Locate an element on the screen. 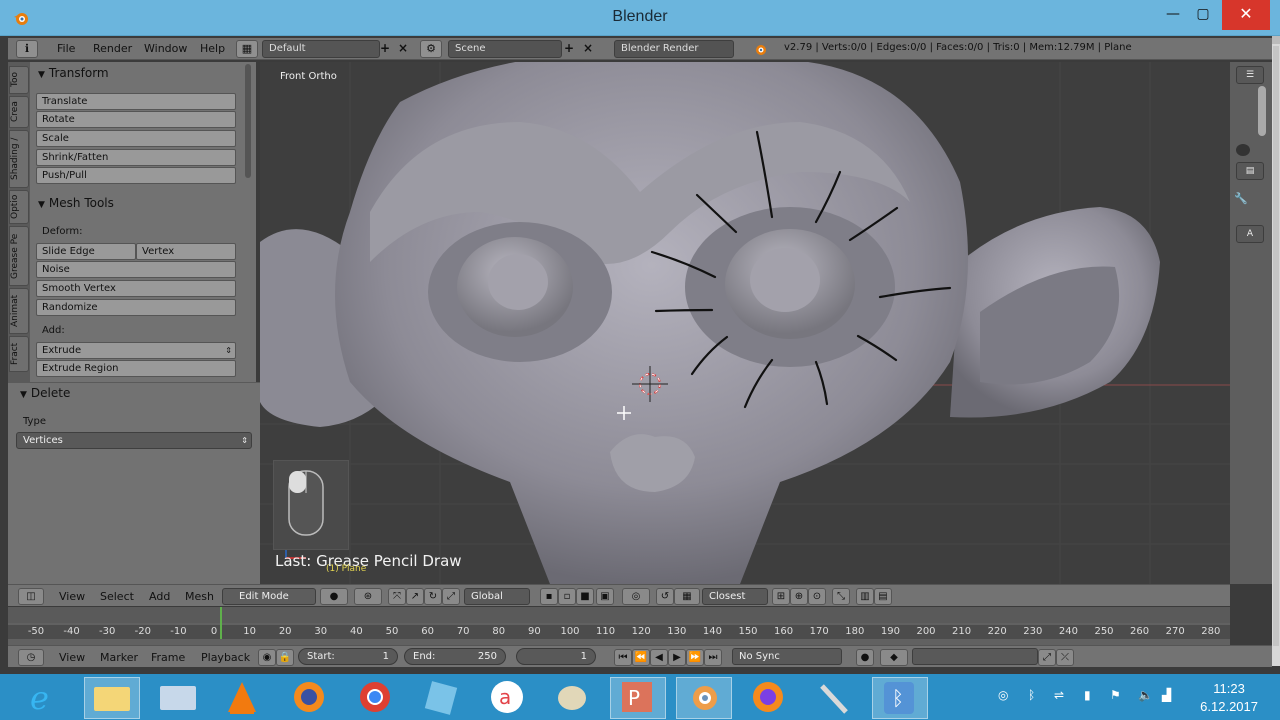 The image size is (1280, 720). jump-start-icon: ⏮ is located at coordinates (623, 657).